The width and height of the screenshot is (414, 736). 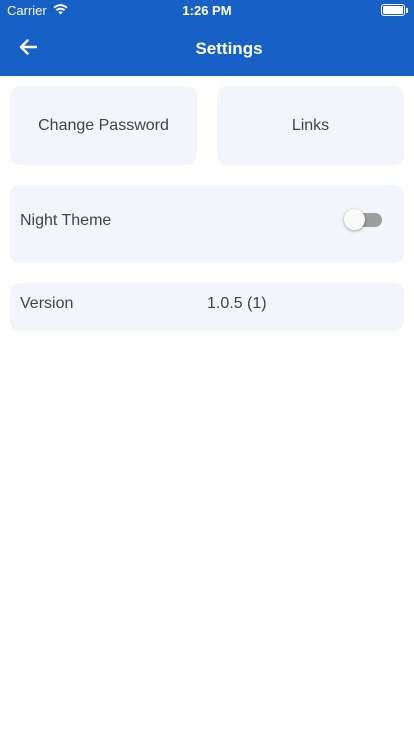 I want to click on version-value: 1.0.5 (1), so click(x=237, y=303).